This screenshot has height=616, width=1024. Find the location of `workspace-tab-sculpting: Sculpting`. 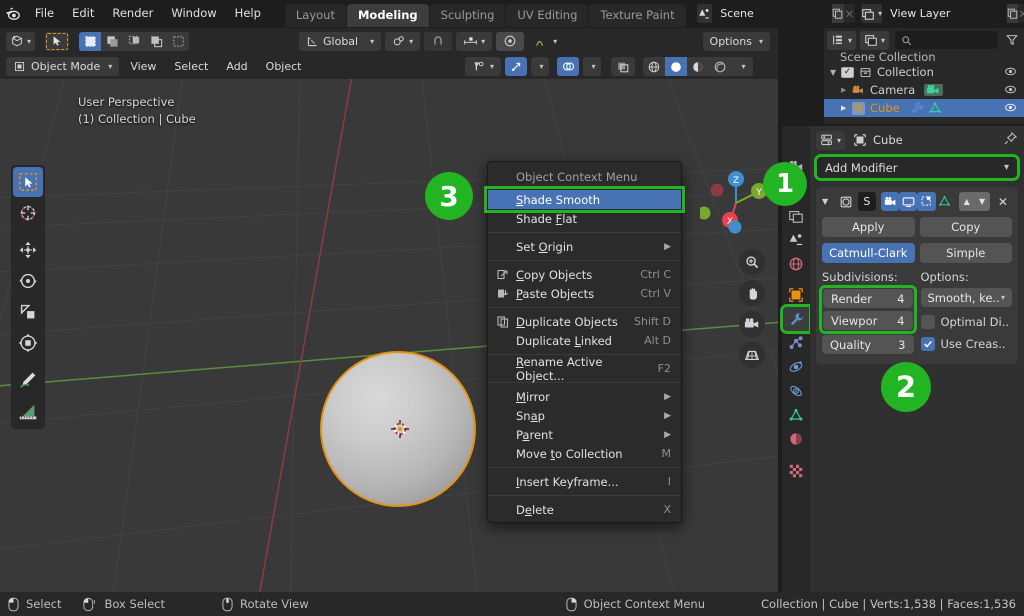

workspace-tab-sculpting: Sculpting is located at coordinates (467, 15).